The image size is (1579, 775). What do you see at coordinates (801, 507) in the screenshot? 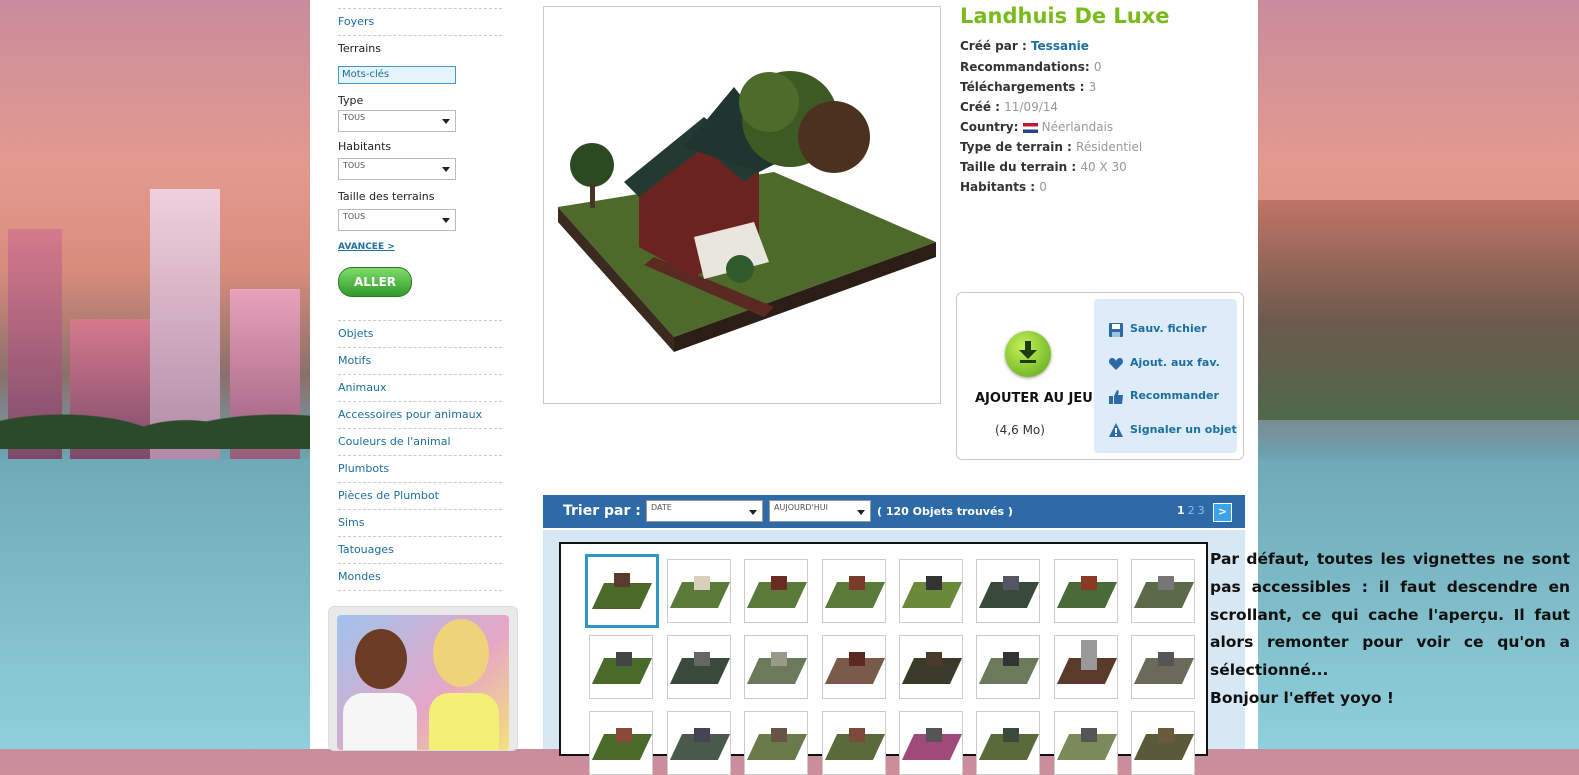
I see `period-value: AUJOURD'HUI` at bounding box center [801, 507].